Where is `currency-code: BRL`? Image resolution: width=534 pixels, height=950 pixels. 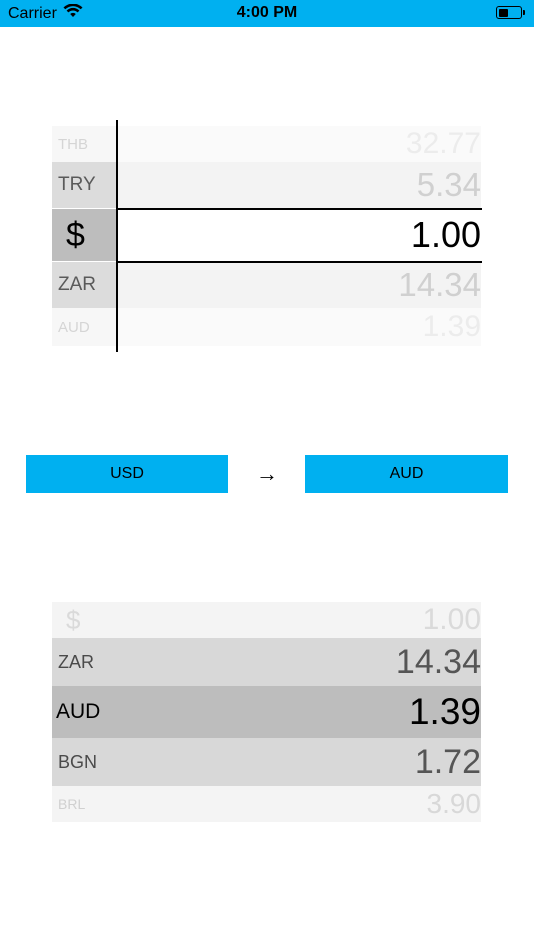
currency-code: BRL is located at coordinates (72, 804).